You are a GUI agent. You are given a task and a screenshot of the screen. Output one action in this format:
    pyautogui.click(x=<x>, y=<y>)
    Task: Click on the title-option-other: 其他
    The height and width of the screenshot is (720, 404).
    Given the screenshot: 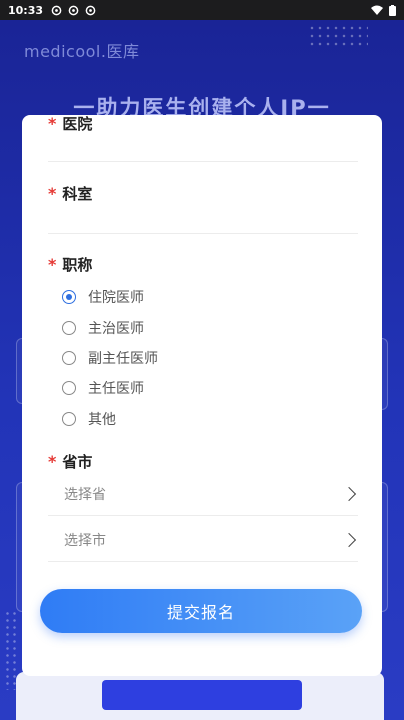 What is the action you would take?
    pyautogui.click(x=89, y=419)
    